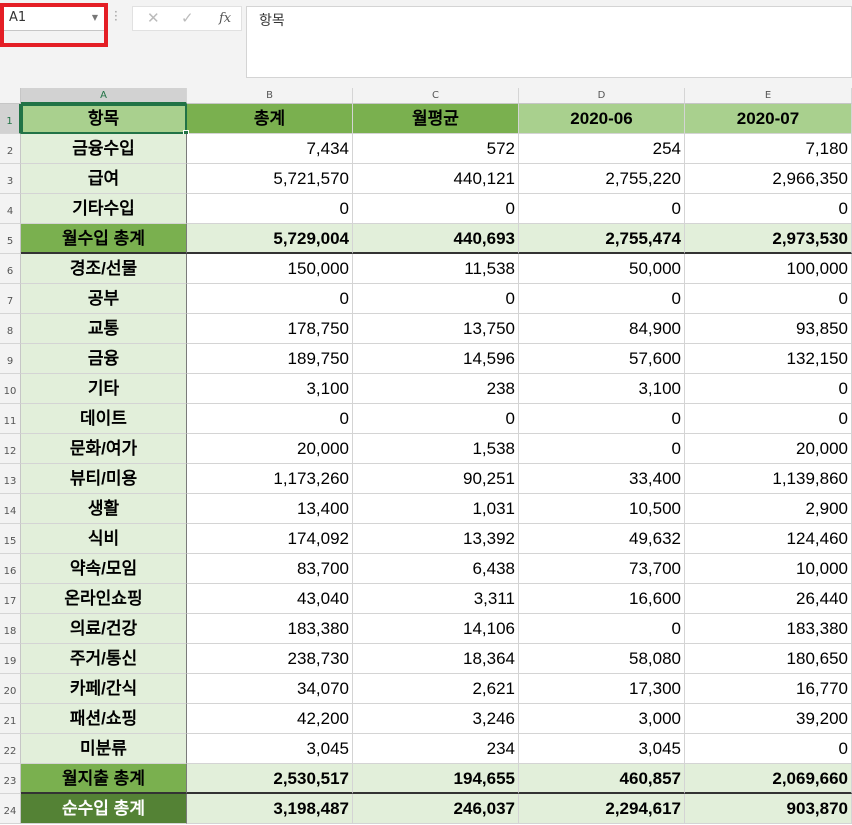  I want to click on value-cell: 3,000, so click(602, 719).